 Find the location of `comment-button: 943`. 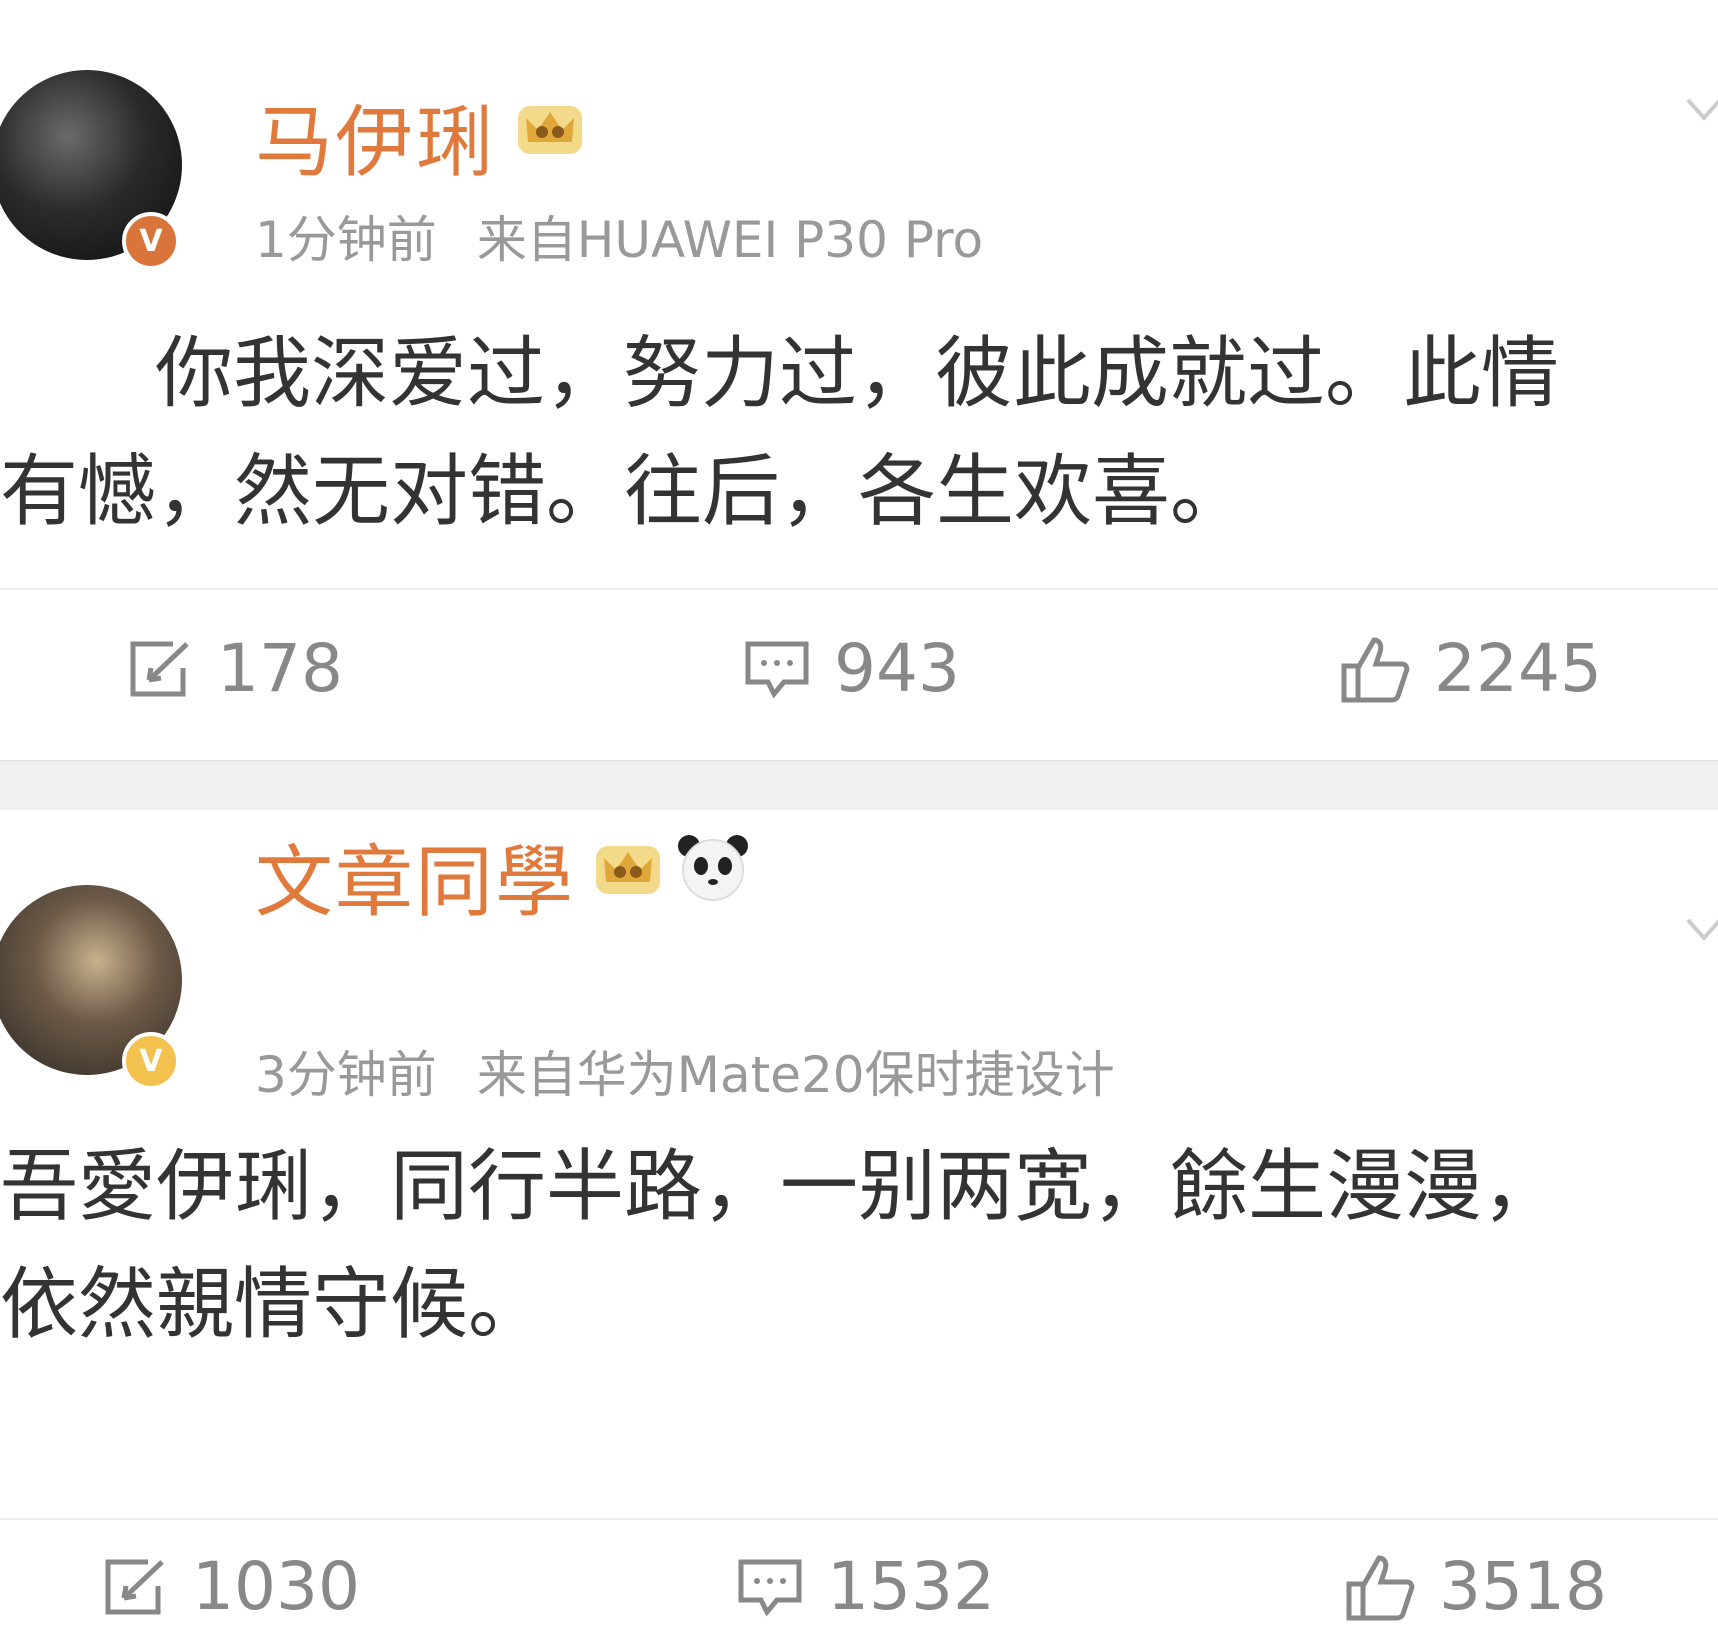

comment-button: 943 is located at coordinates (851, 668).